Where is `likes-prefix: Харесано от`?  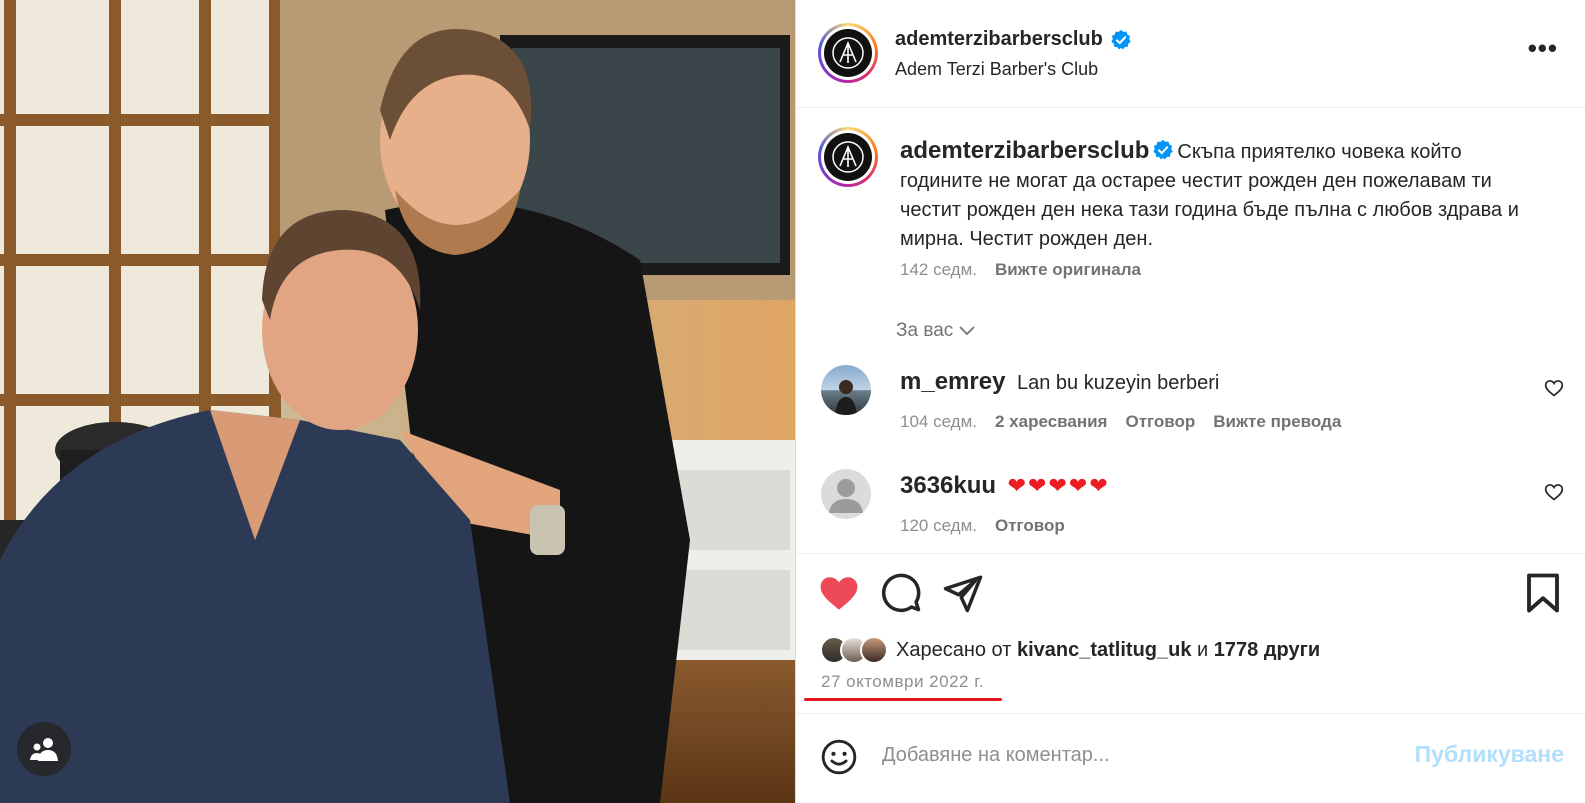 likes-prefix: Харесано от is located at coordinates (954, 649).